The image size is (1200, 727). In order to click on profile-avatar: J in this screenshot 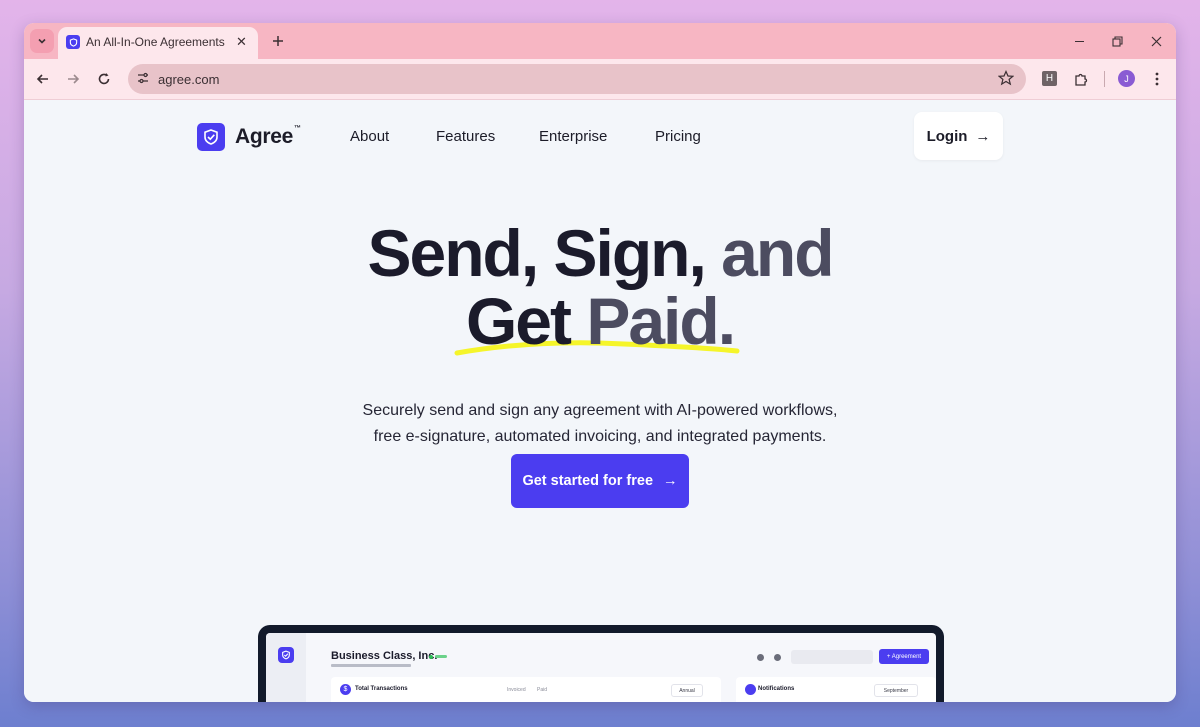, I will do `click(1126, 78)`.